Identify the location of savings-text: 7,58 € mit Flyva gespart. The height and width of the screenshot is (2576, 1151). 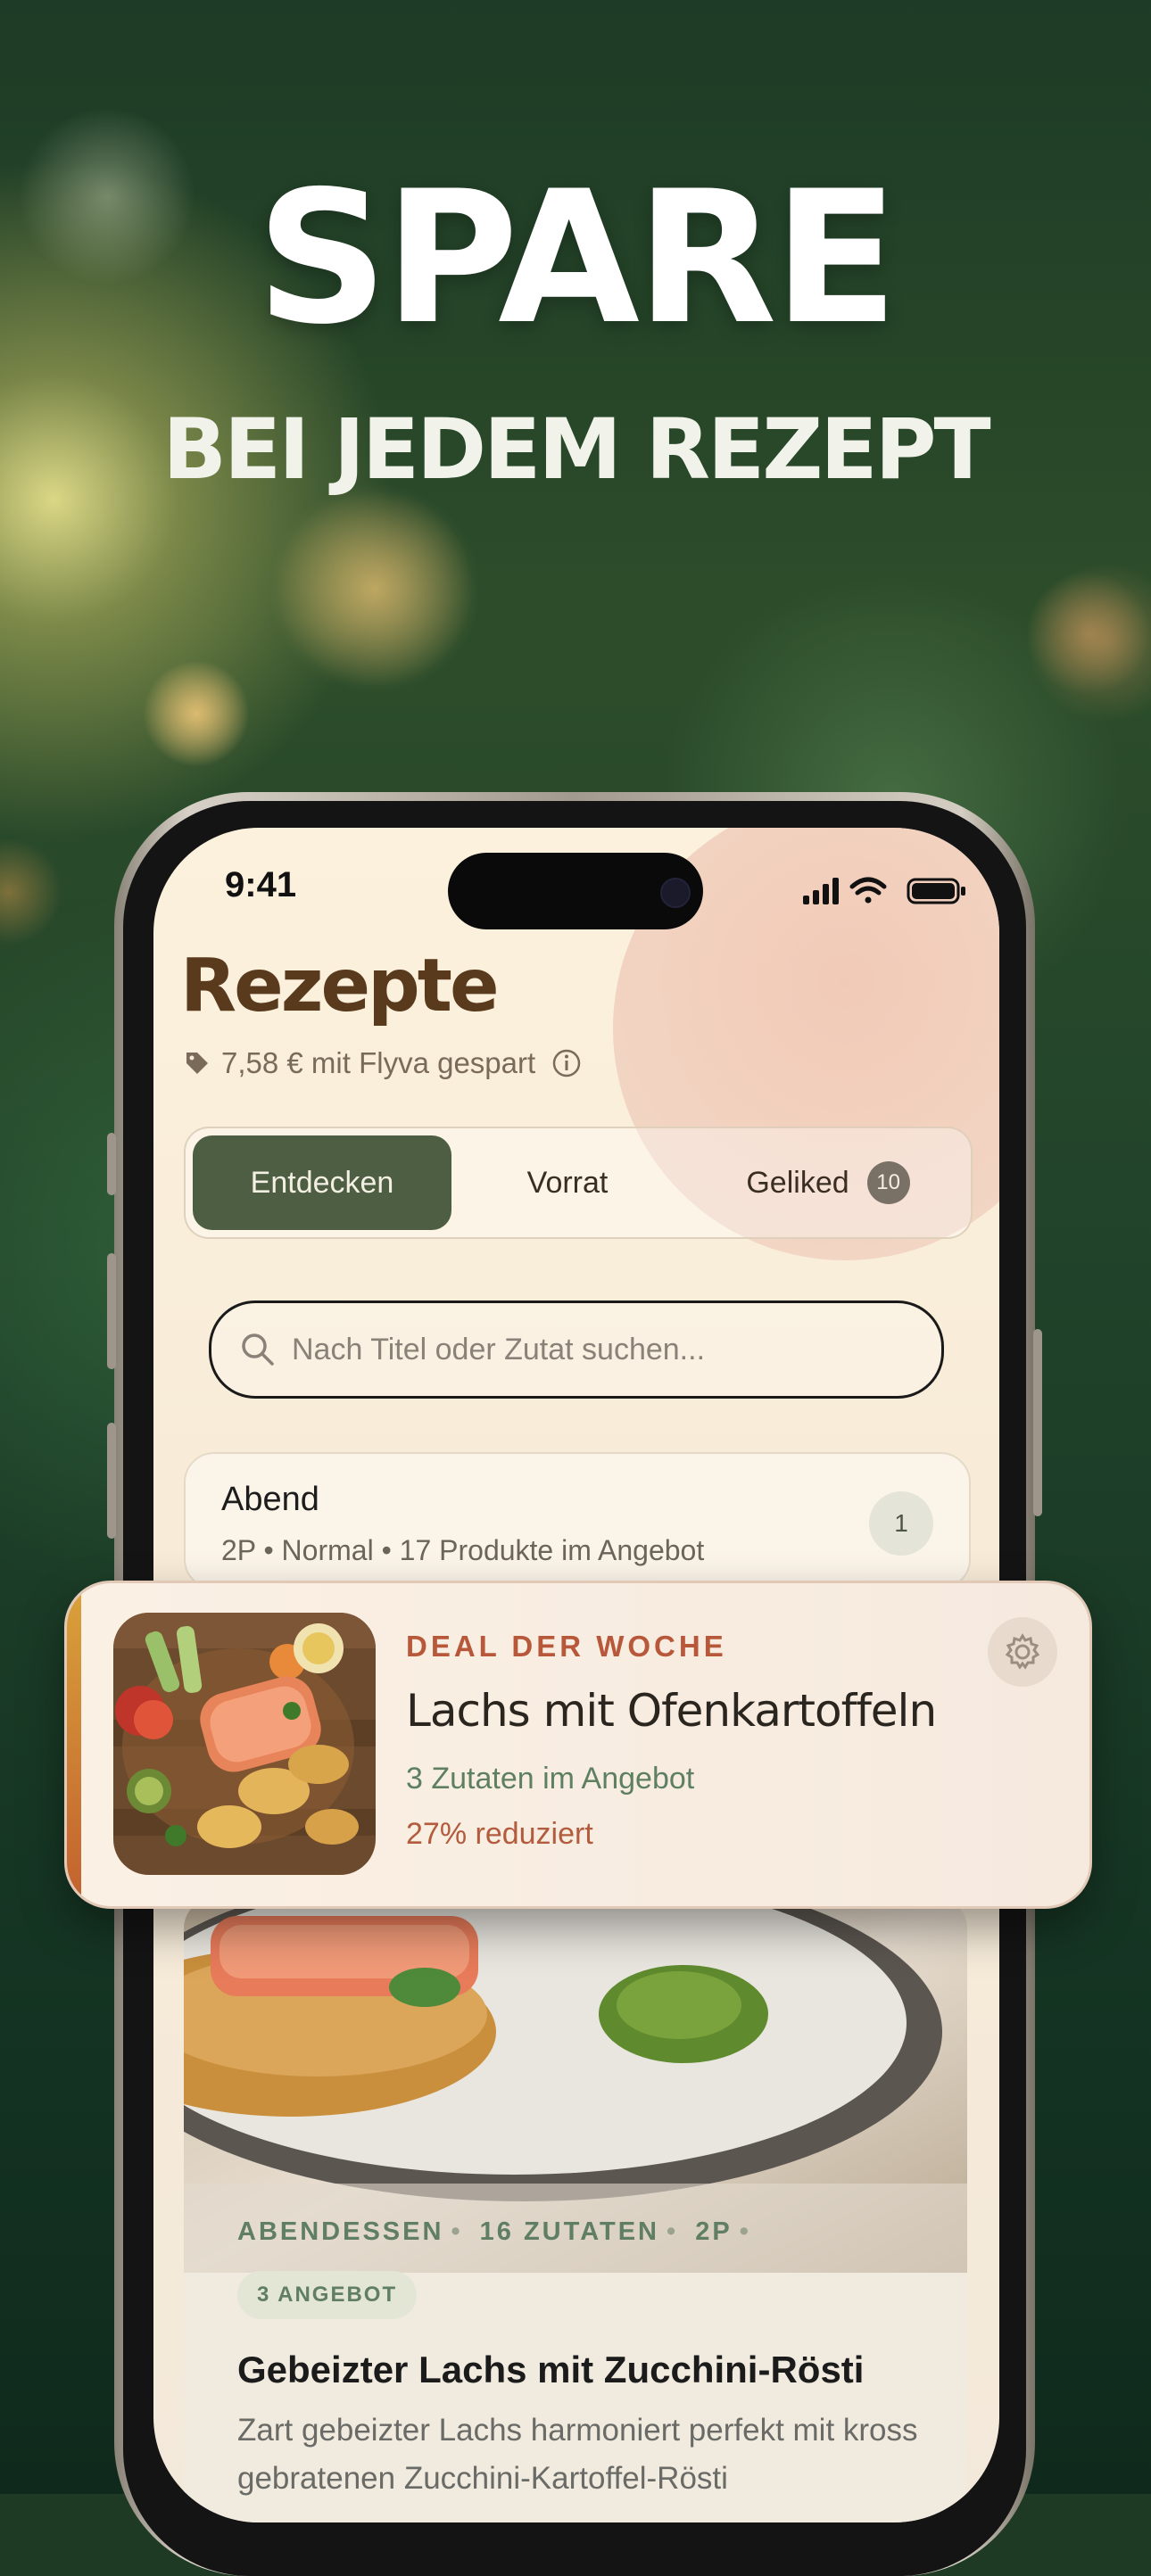
(378, 1062).